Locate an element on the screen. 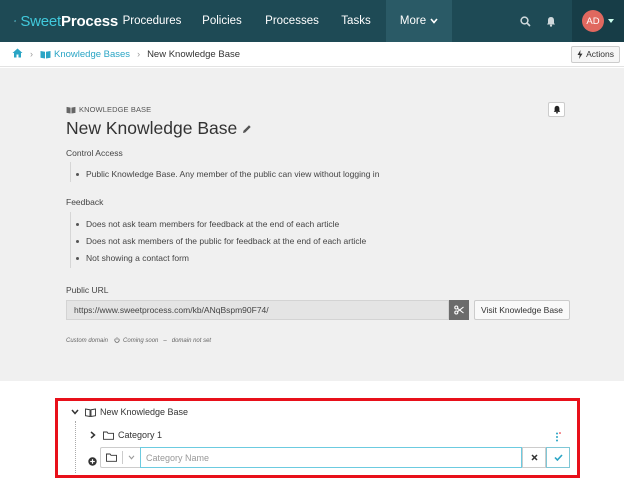  control-access-title: Control Access is located at coordinates (94, 153).